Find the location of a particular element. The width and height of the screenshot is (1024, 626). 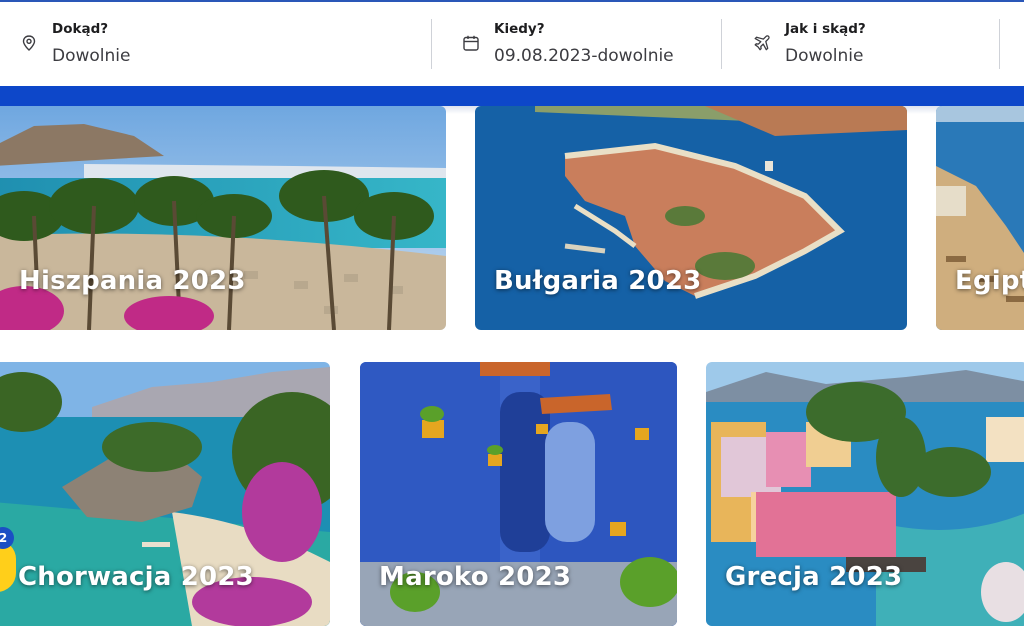

calendar-icon is located at coordinates (471, 43).